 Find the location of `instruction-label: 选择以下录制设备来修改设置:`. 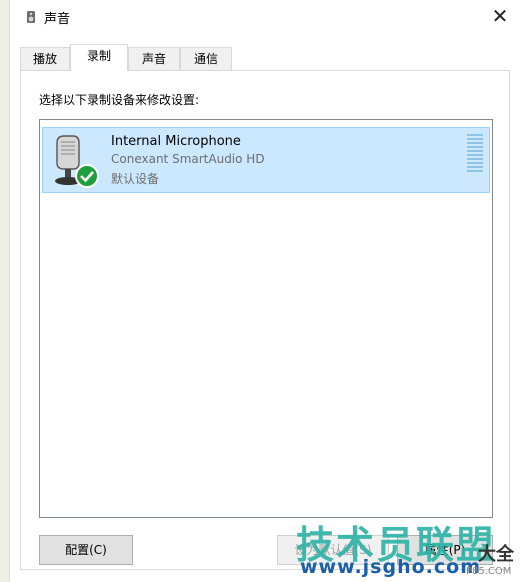

instruction-label: 选择以下录制设备来修改设置: is located at coordinates (119, 100).